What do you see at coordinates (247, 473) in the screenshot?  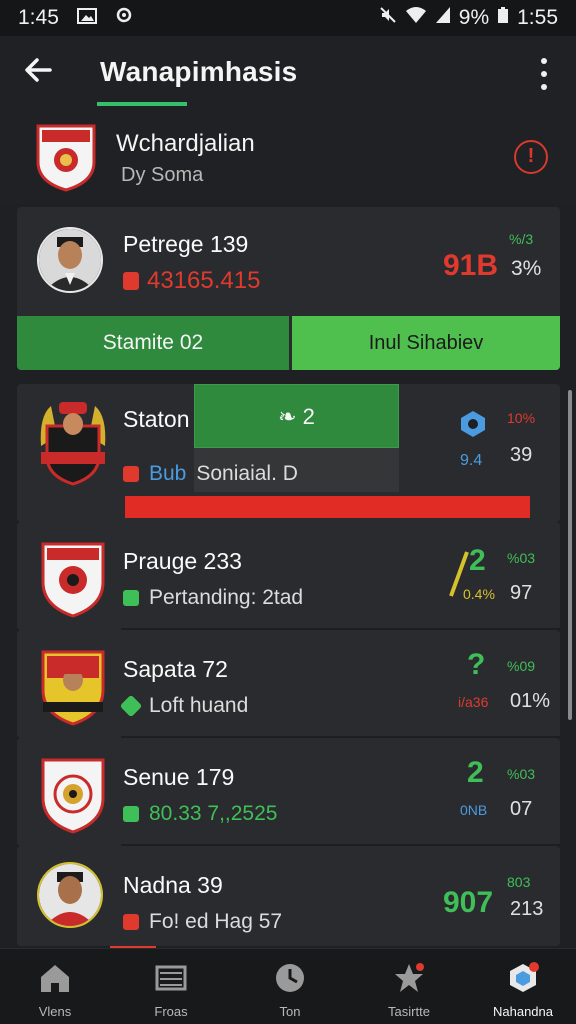 I see `row-sub: Soniaial. D` at bounding box center [247, 473].